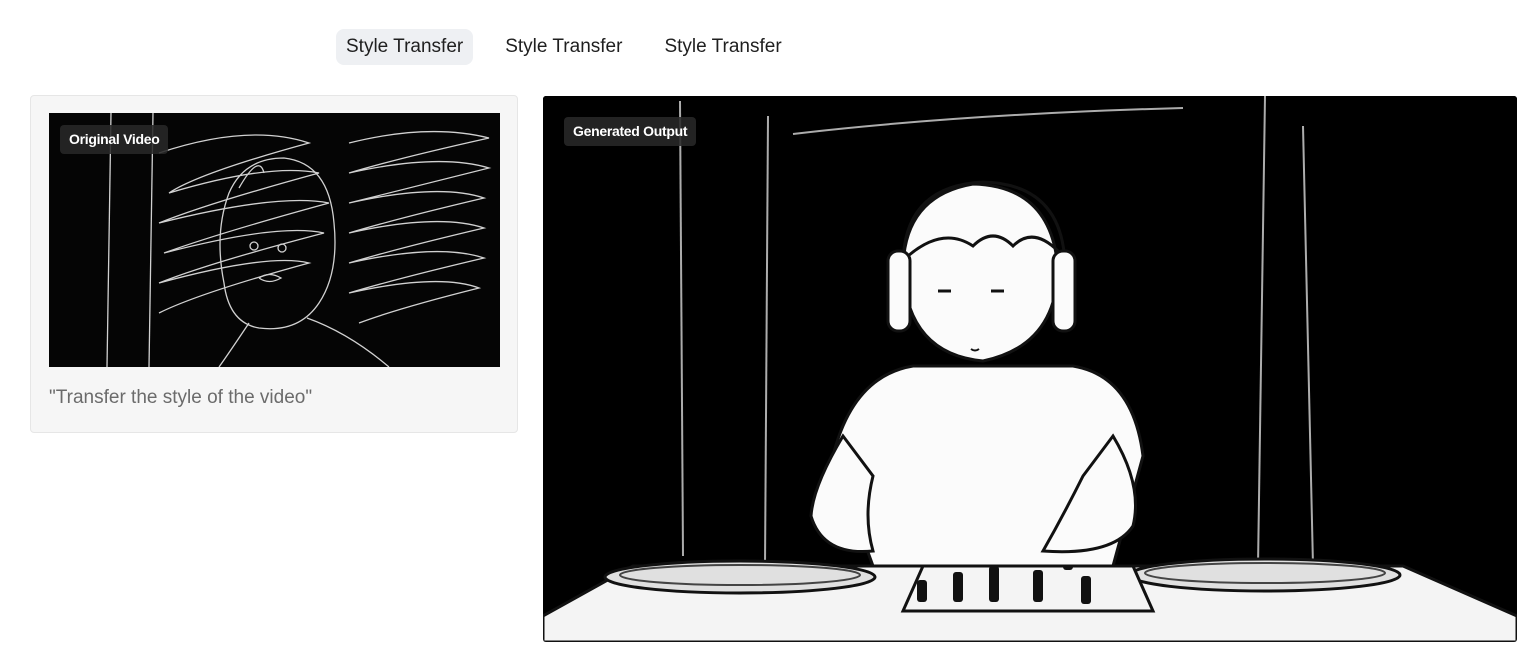  Describe the element at coordinates (630, 131) in the screenshot. I see `generated-output-badge: Generated Output` at that location.